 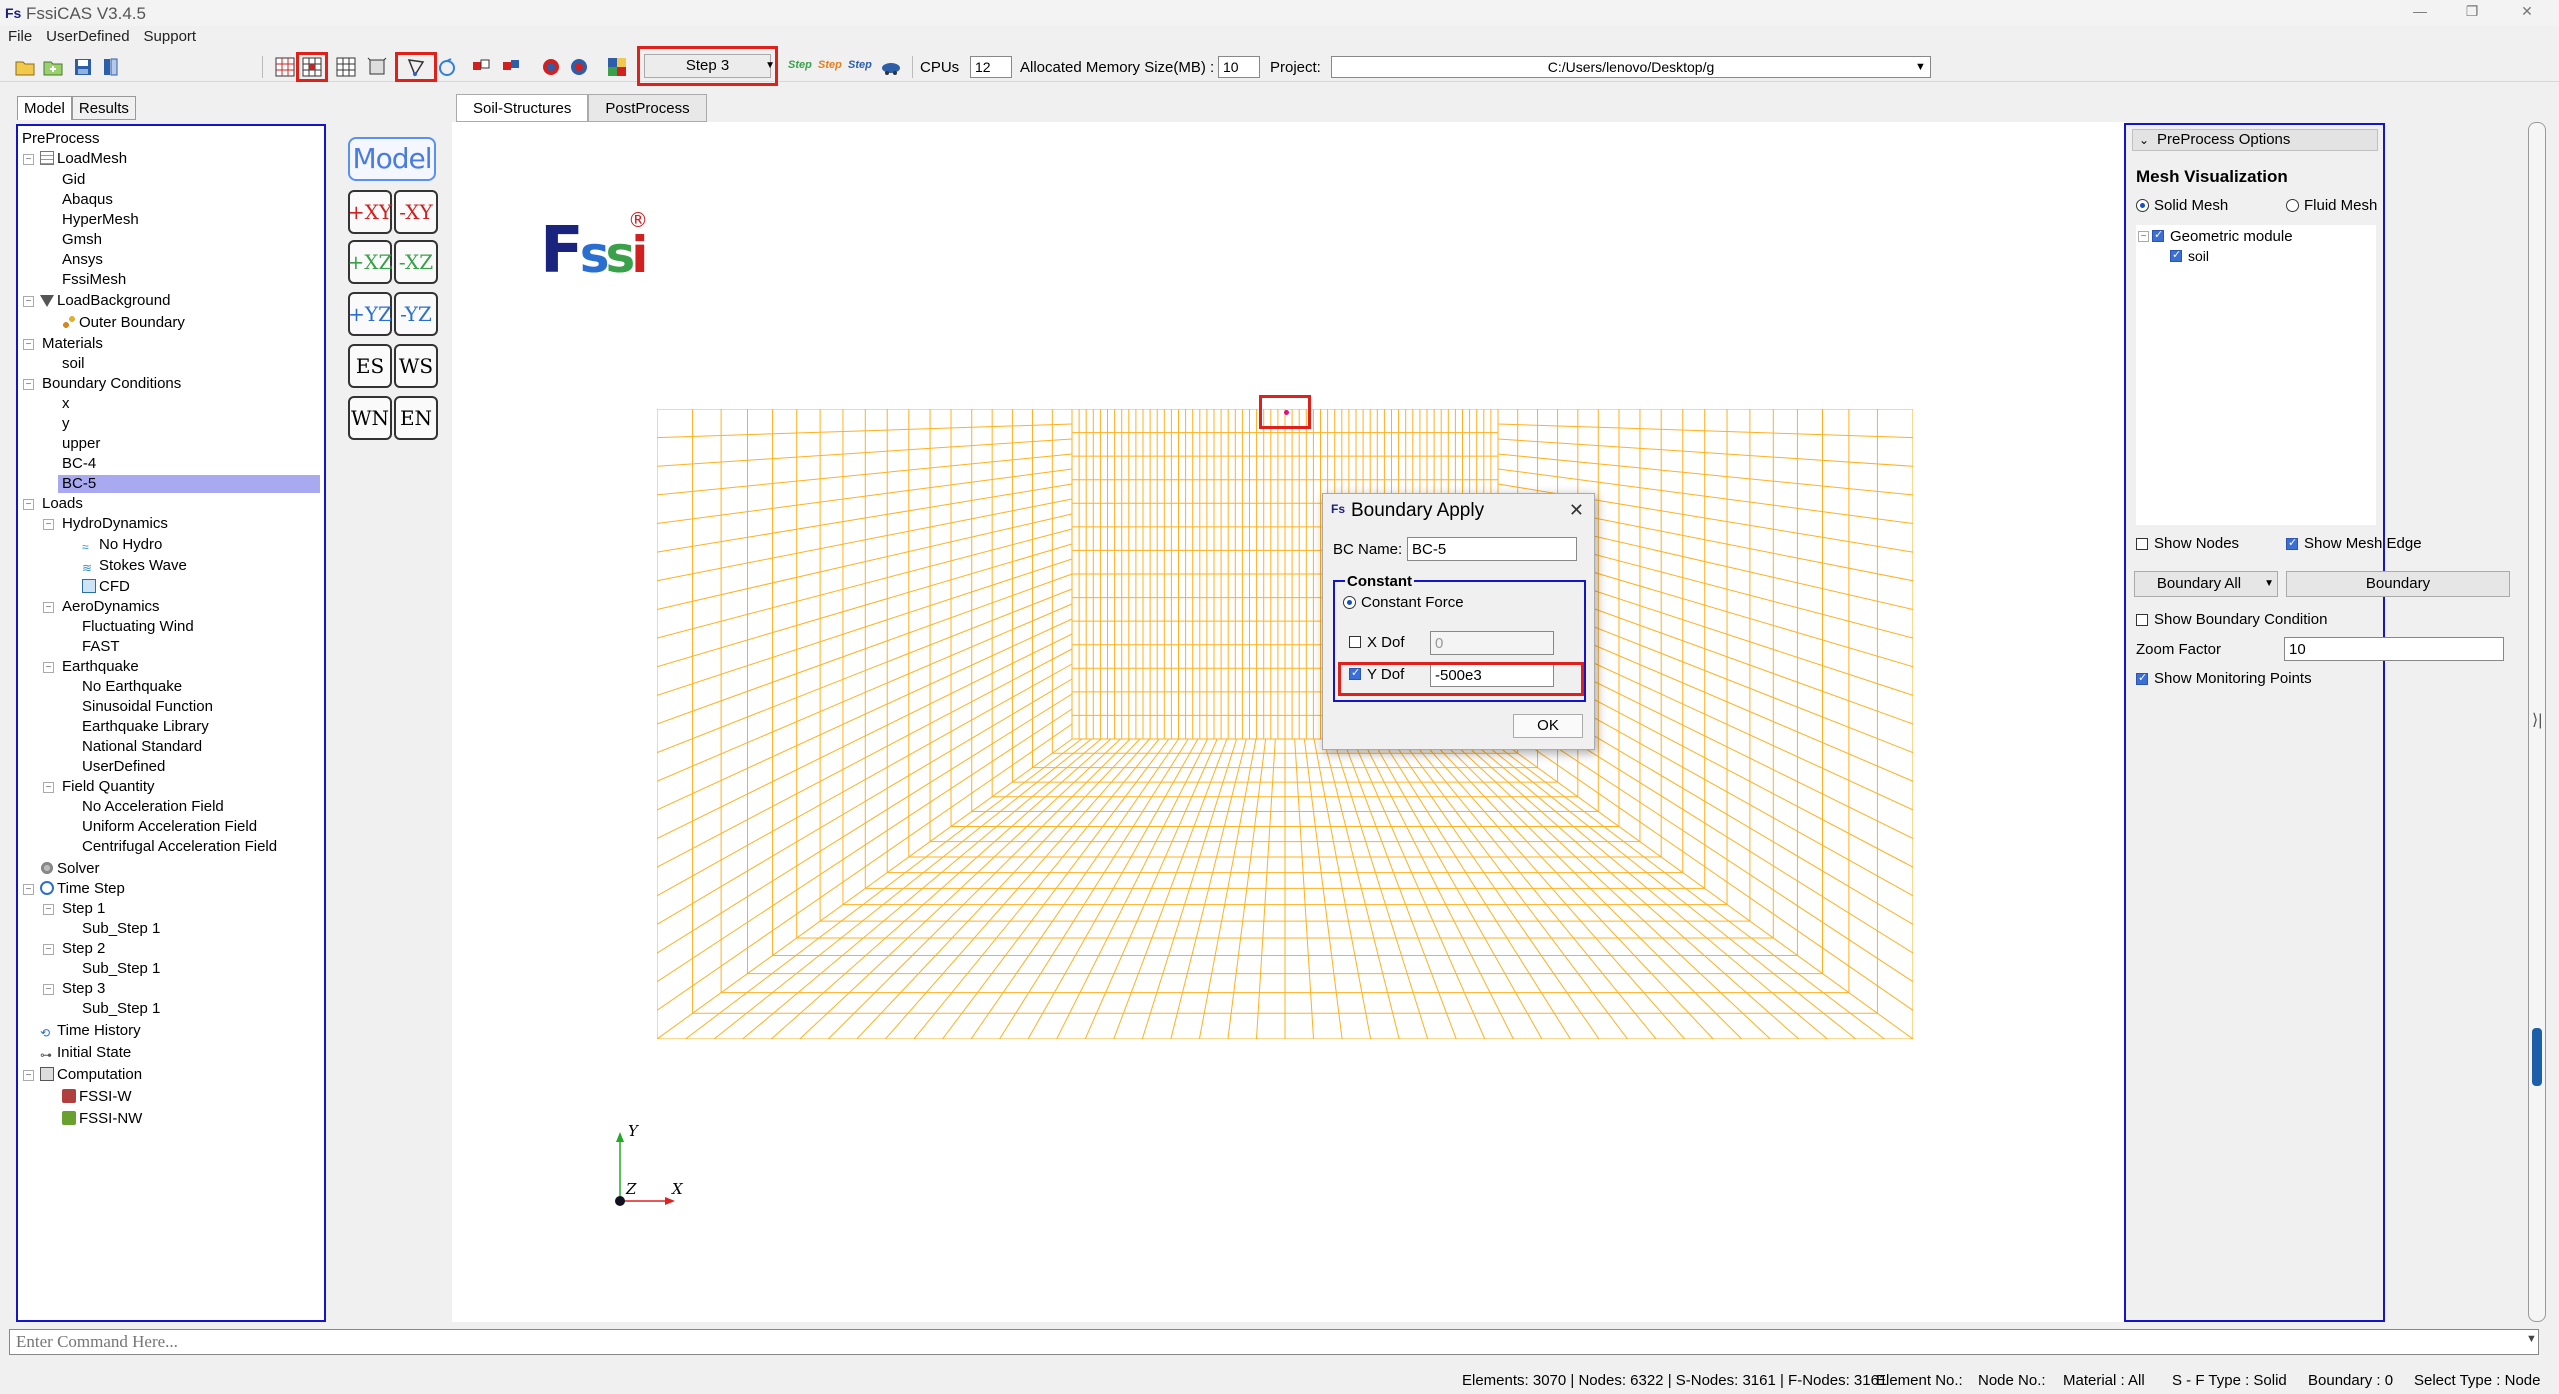 What do you see at coordinates (346, 67) in the screenshot?
I see `mesh-grid-icon` at bounding box center [346, 67].